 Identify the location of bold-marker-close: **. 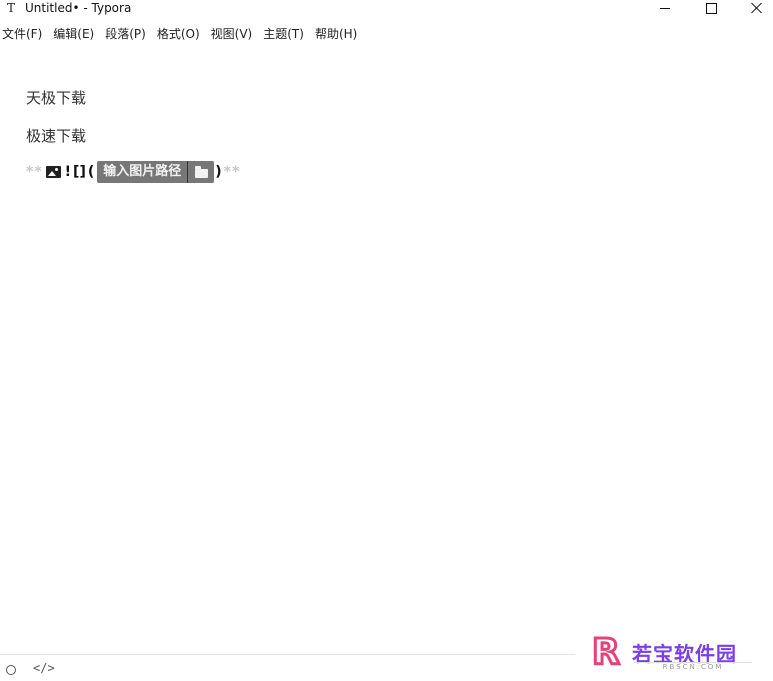
(232, 172).